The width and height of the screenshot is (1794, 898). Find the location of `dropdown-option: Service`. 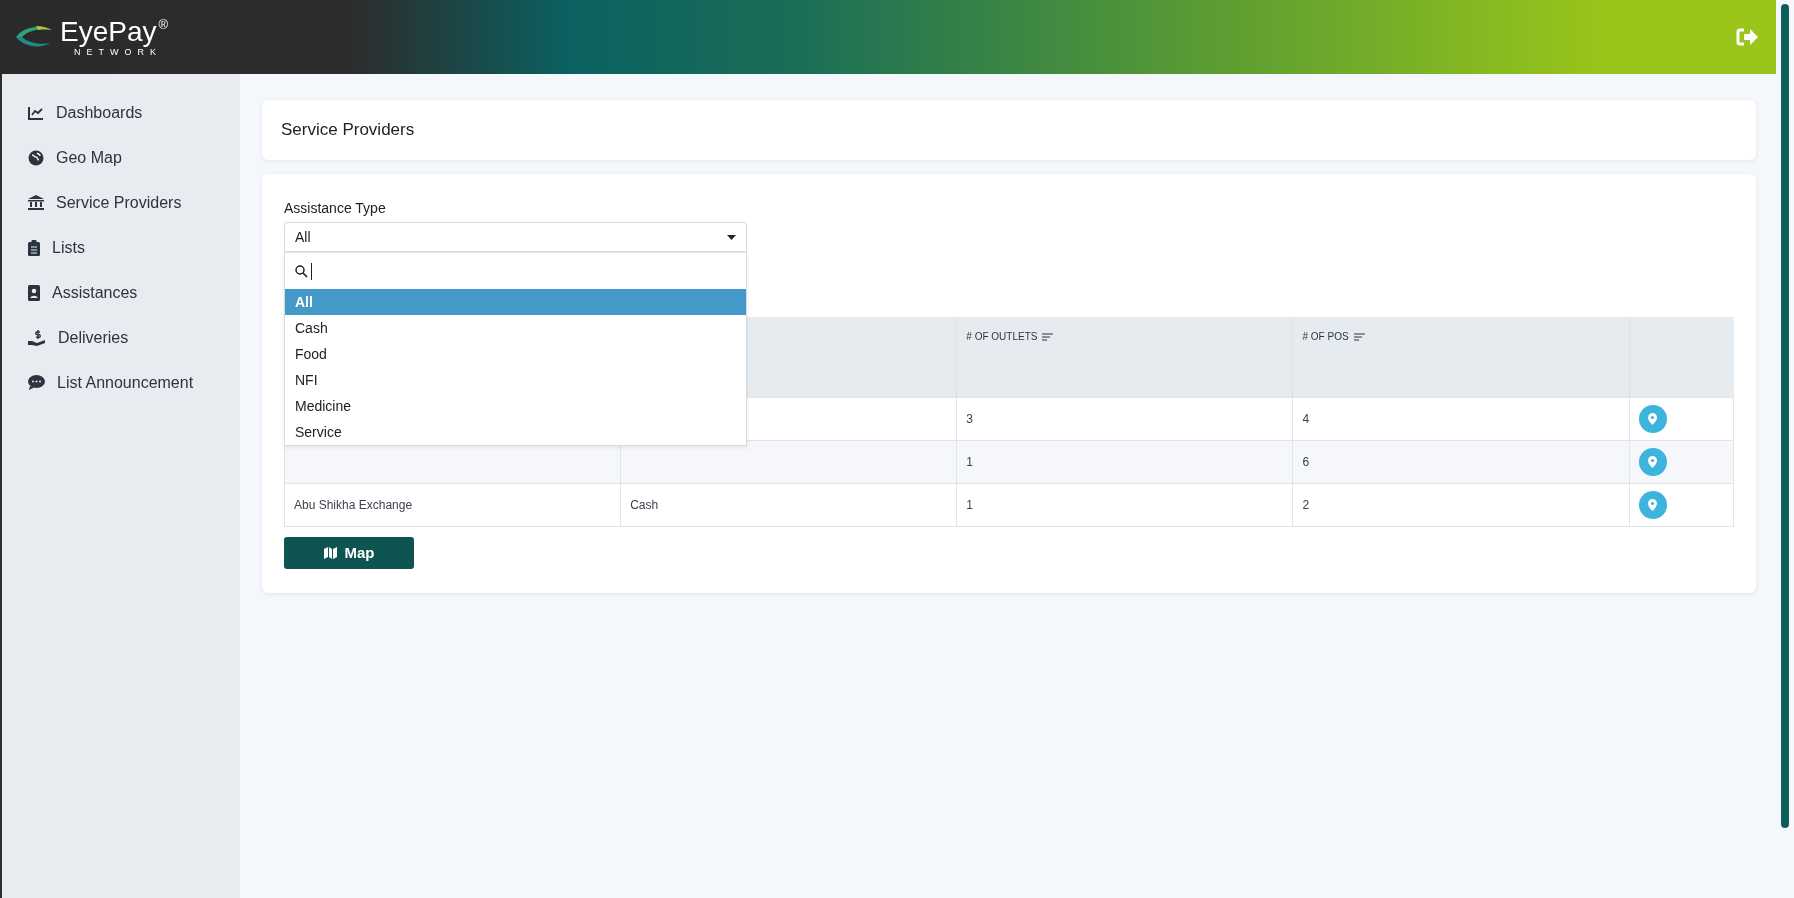

dropdown-option: Service is located at coordinates (515, 432).